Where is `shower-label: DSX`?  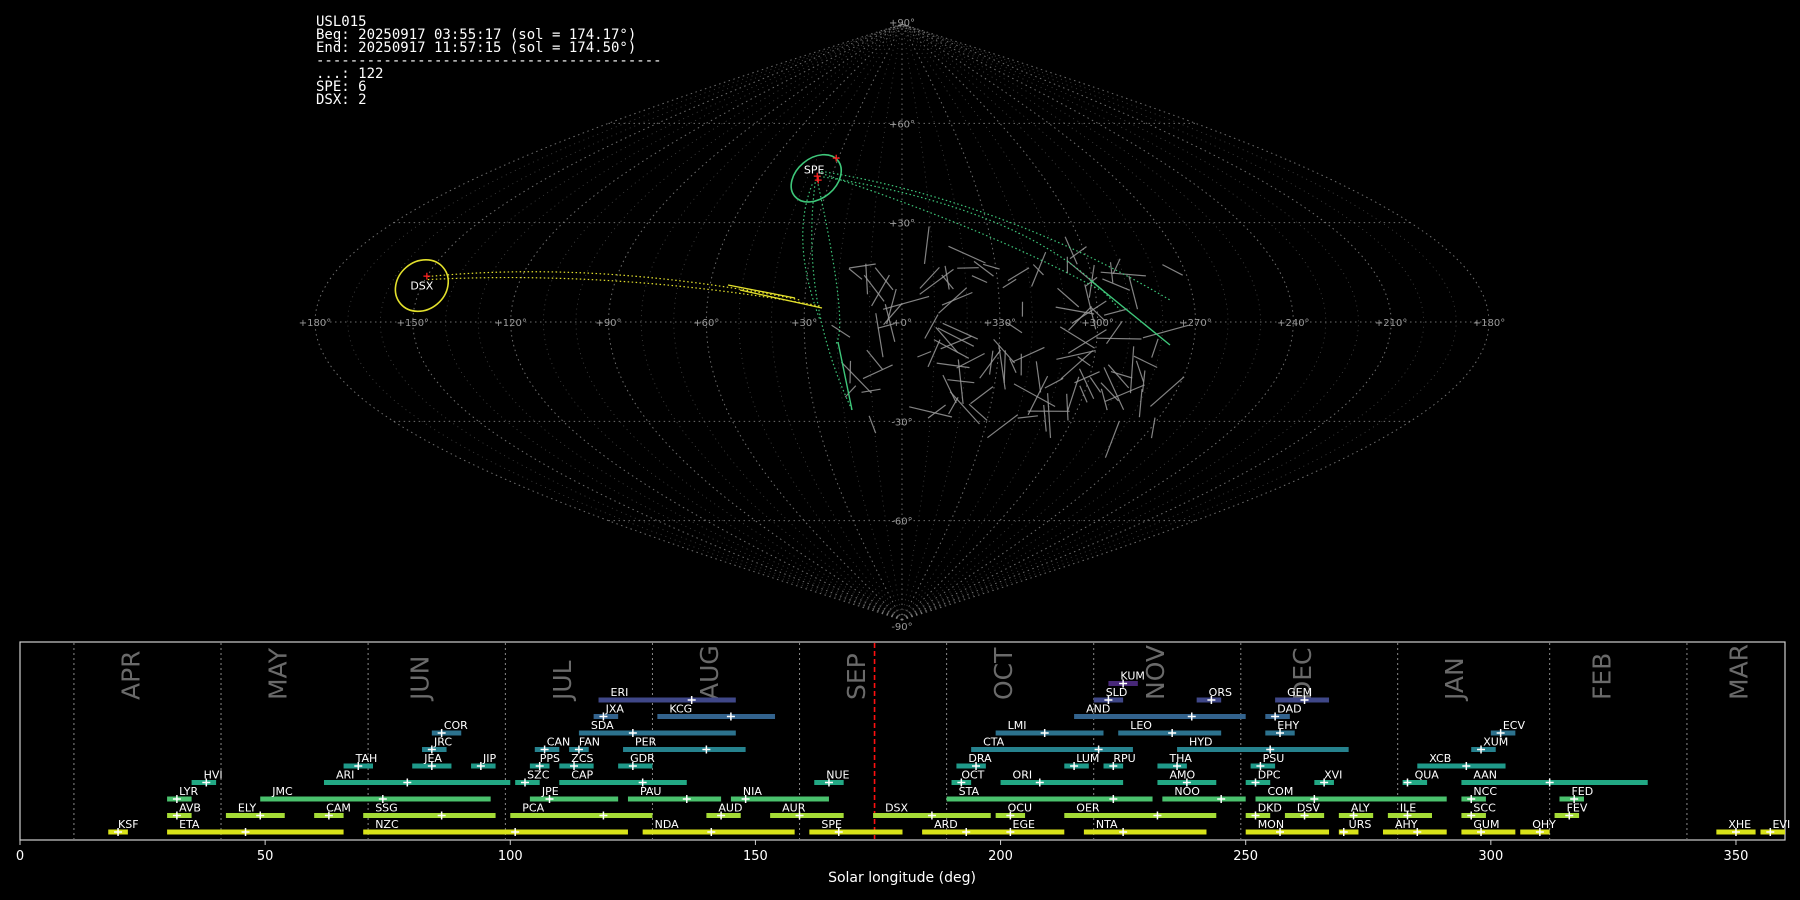
shower-label: DSX is located at coordinates (896, 808).